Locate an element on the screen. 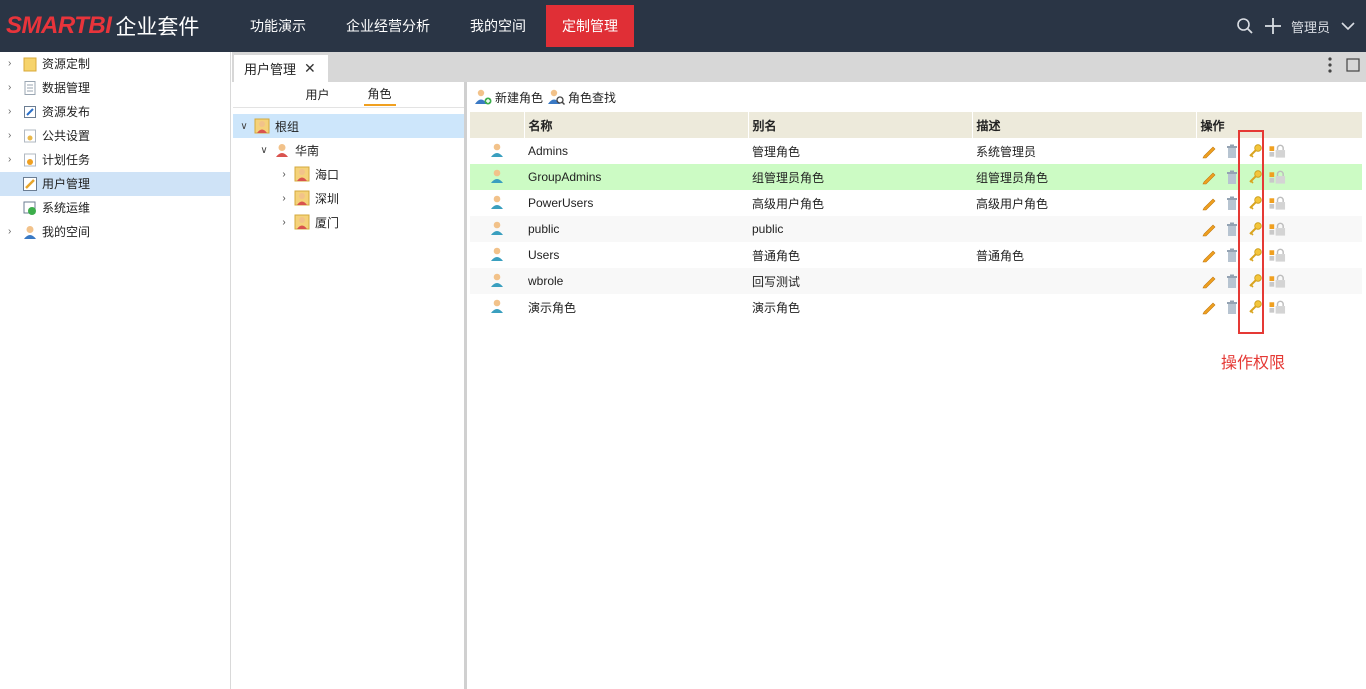  new-role-button: 新建角色 is located at coordinates (508, 97).